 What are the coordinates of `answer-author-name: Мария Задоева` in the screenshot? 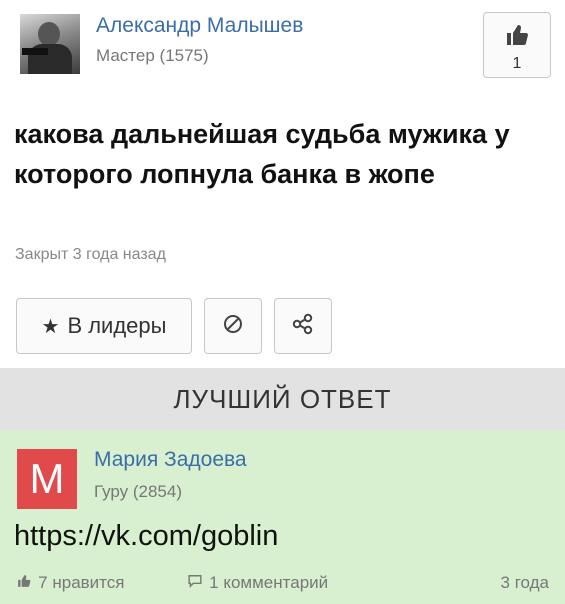 It's located at (170, 460).